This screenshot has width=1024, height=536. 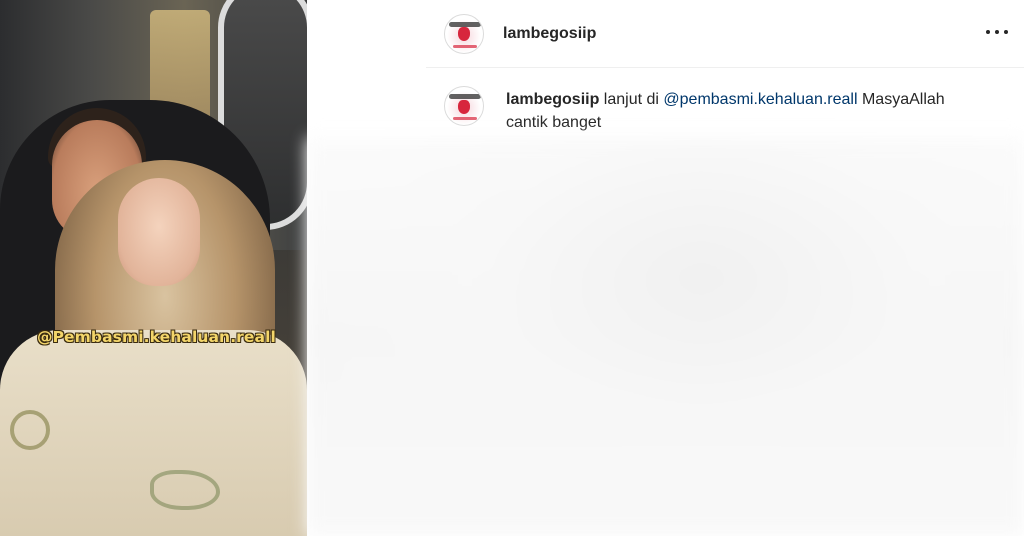 I want to click on media-watermark: @Pembasmi.kehaluan.reall, so click(x=156, y=337).